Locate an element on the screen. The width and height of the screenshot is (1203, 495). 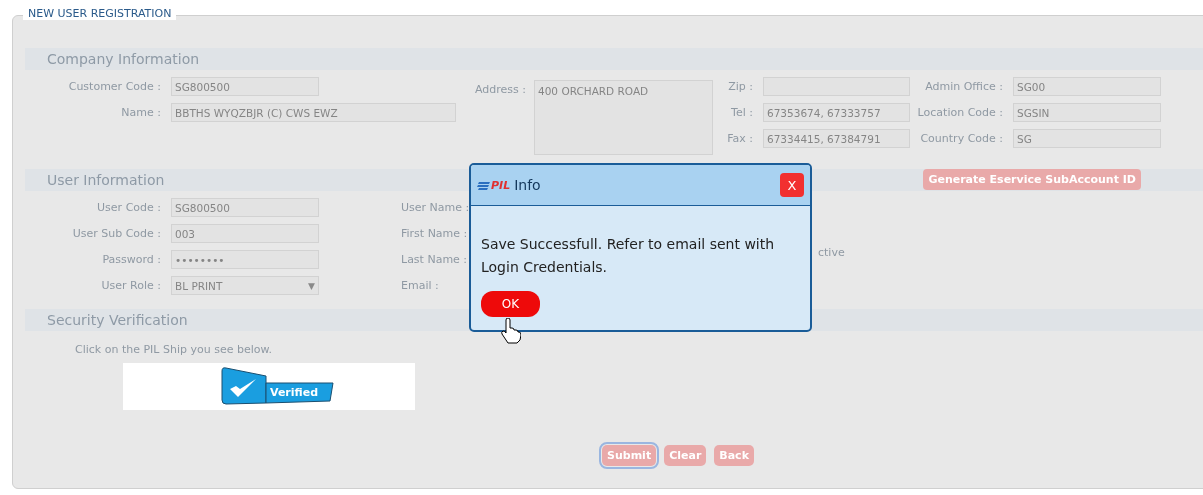
field-label: User Role : is located at coordinates (131, 285).